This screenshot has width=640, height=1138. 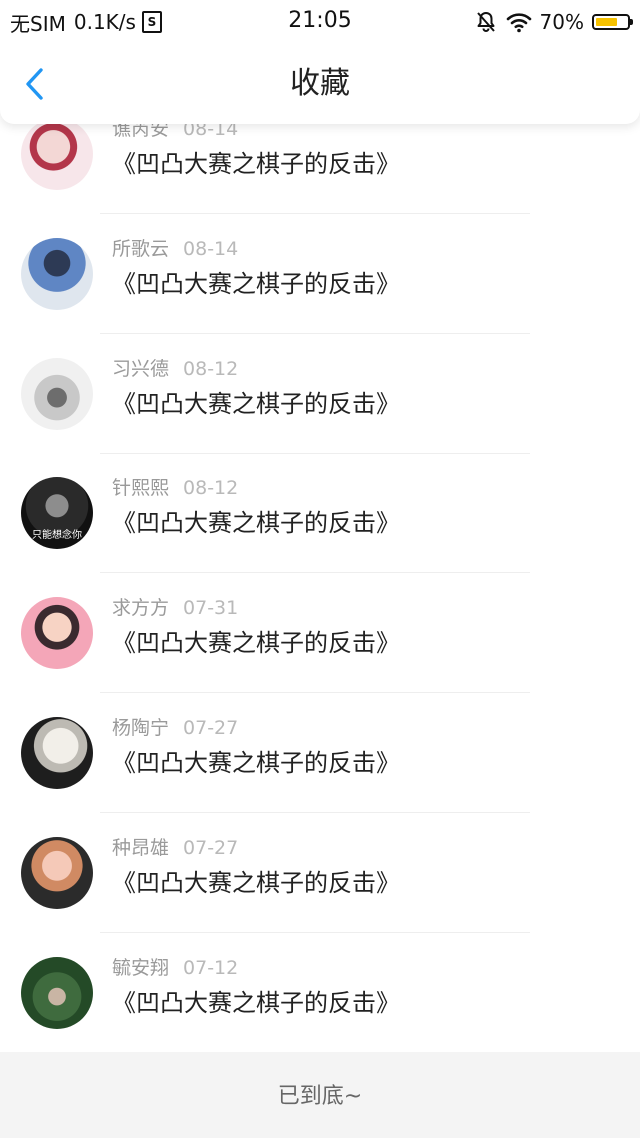 I want to click on post-date: 07-12, so click(x=211, y=968).